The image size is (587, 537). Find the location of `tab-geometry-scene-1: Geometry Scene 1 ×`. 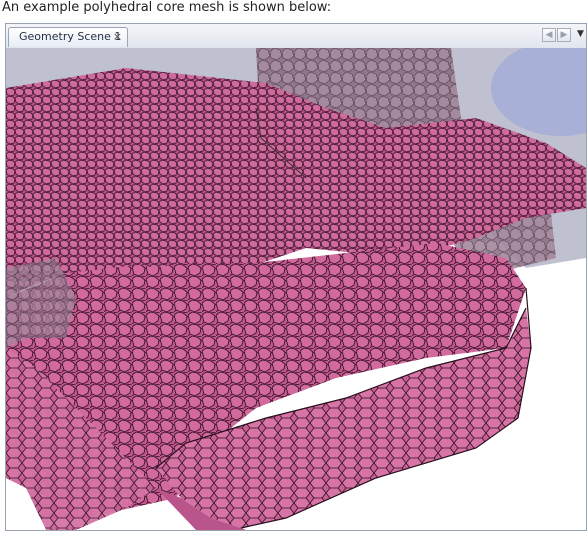

tab-geometry-scene-1: Geometry Scene 1 × is located at coordinates (68, 37).